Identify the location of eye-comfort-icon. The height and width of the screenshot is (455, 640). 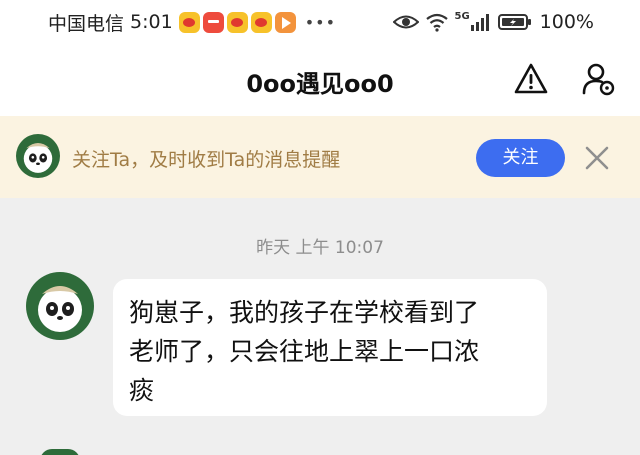
(405, 22).